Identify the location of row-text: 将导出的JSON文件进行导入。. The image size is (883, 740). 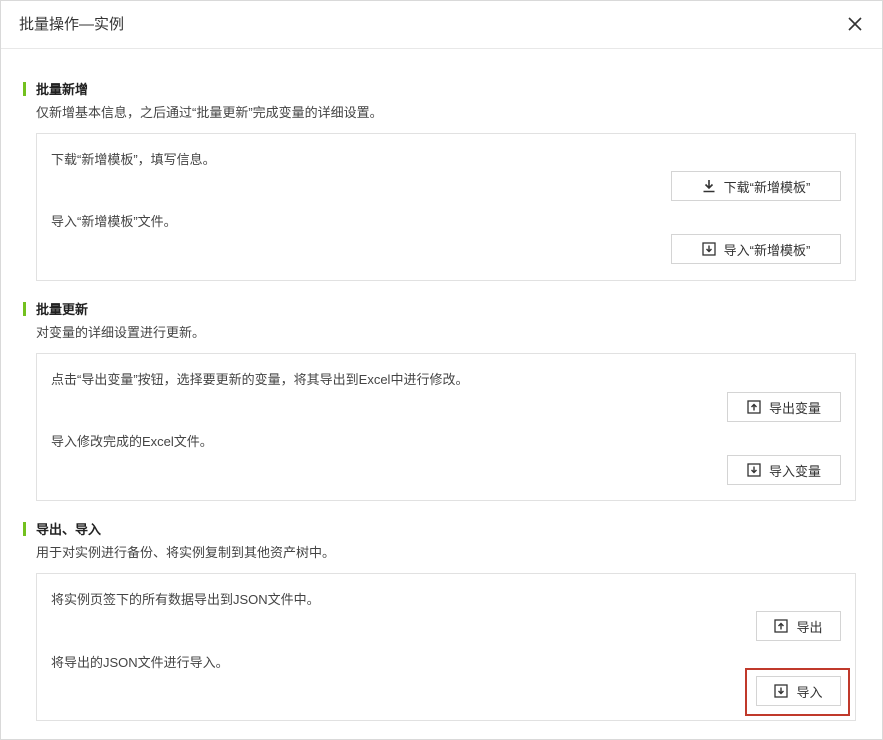
(140, 662).